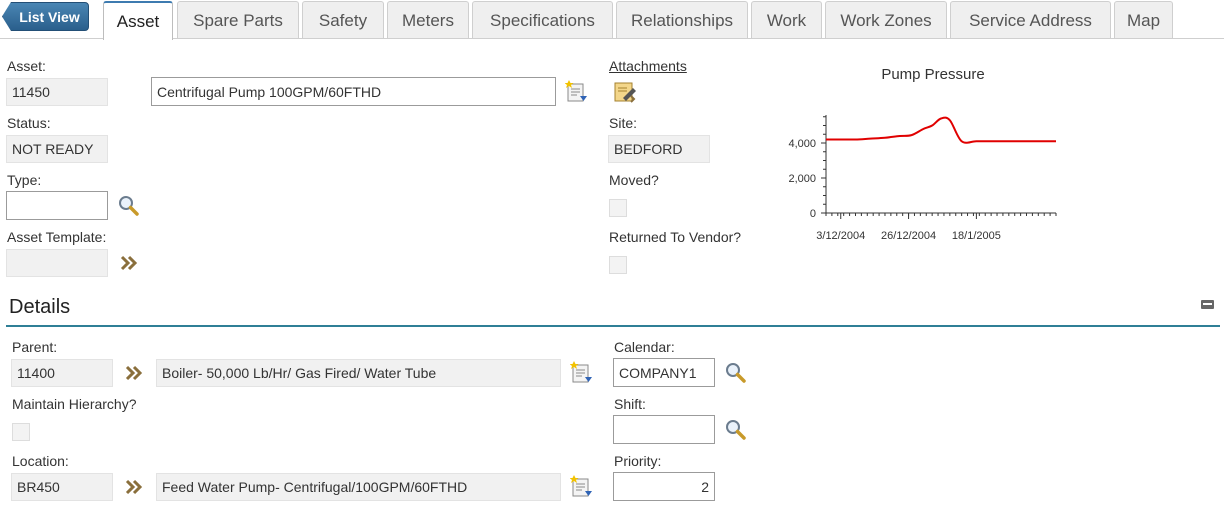  I want to click on tab-work: Work, so click(786, 20).